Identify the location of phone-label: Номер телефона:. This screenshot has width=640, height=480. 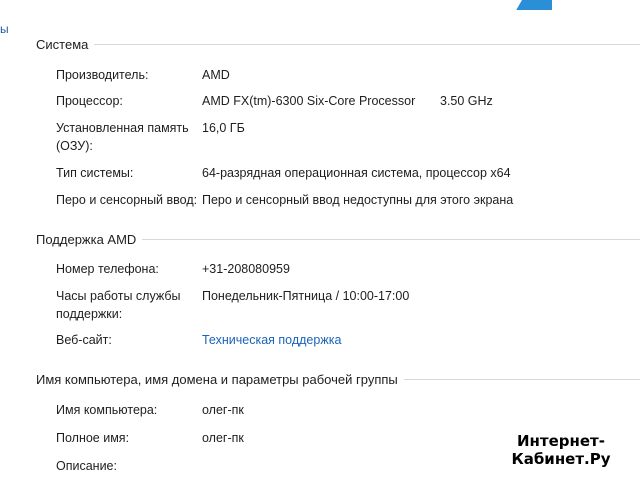
(107, 269).